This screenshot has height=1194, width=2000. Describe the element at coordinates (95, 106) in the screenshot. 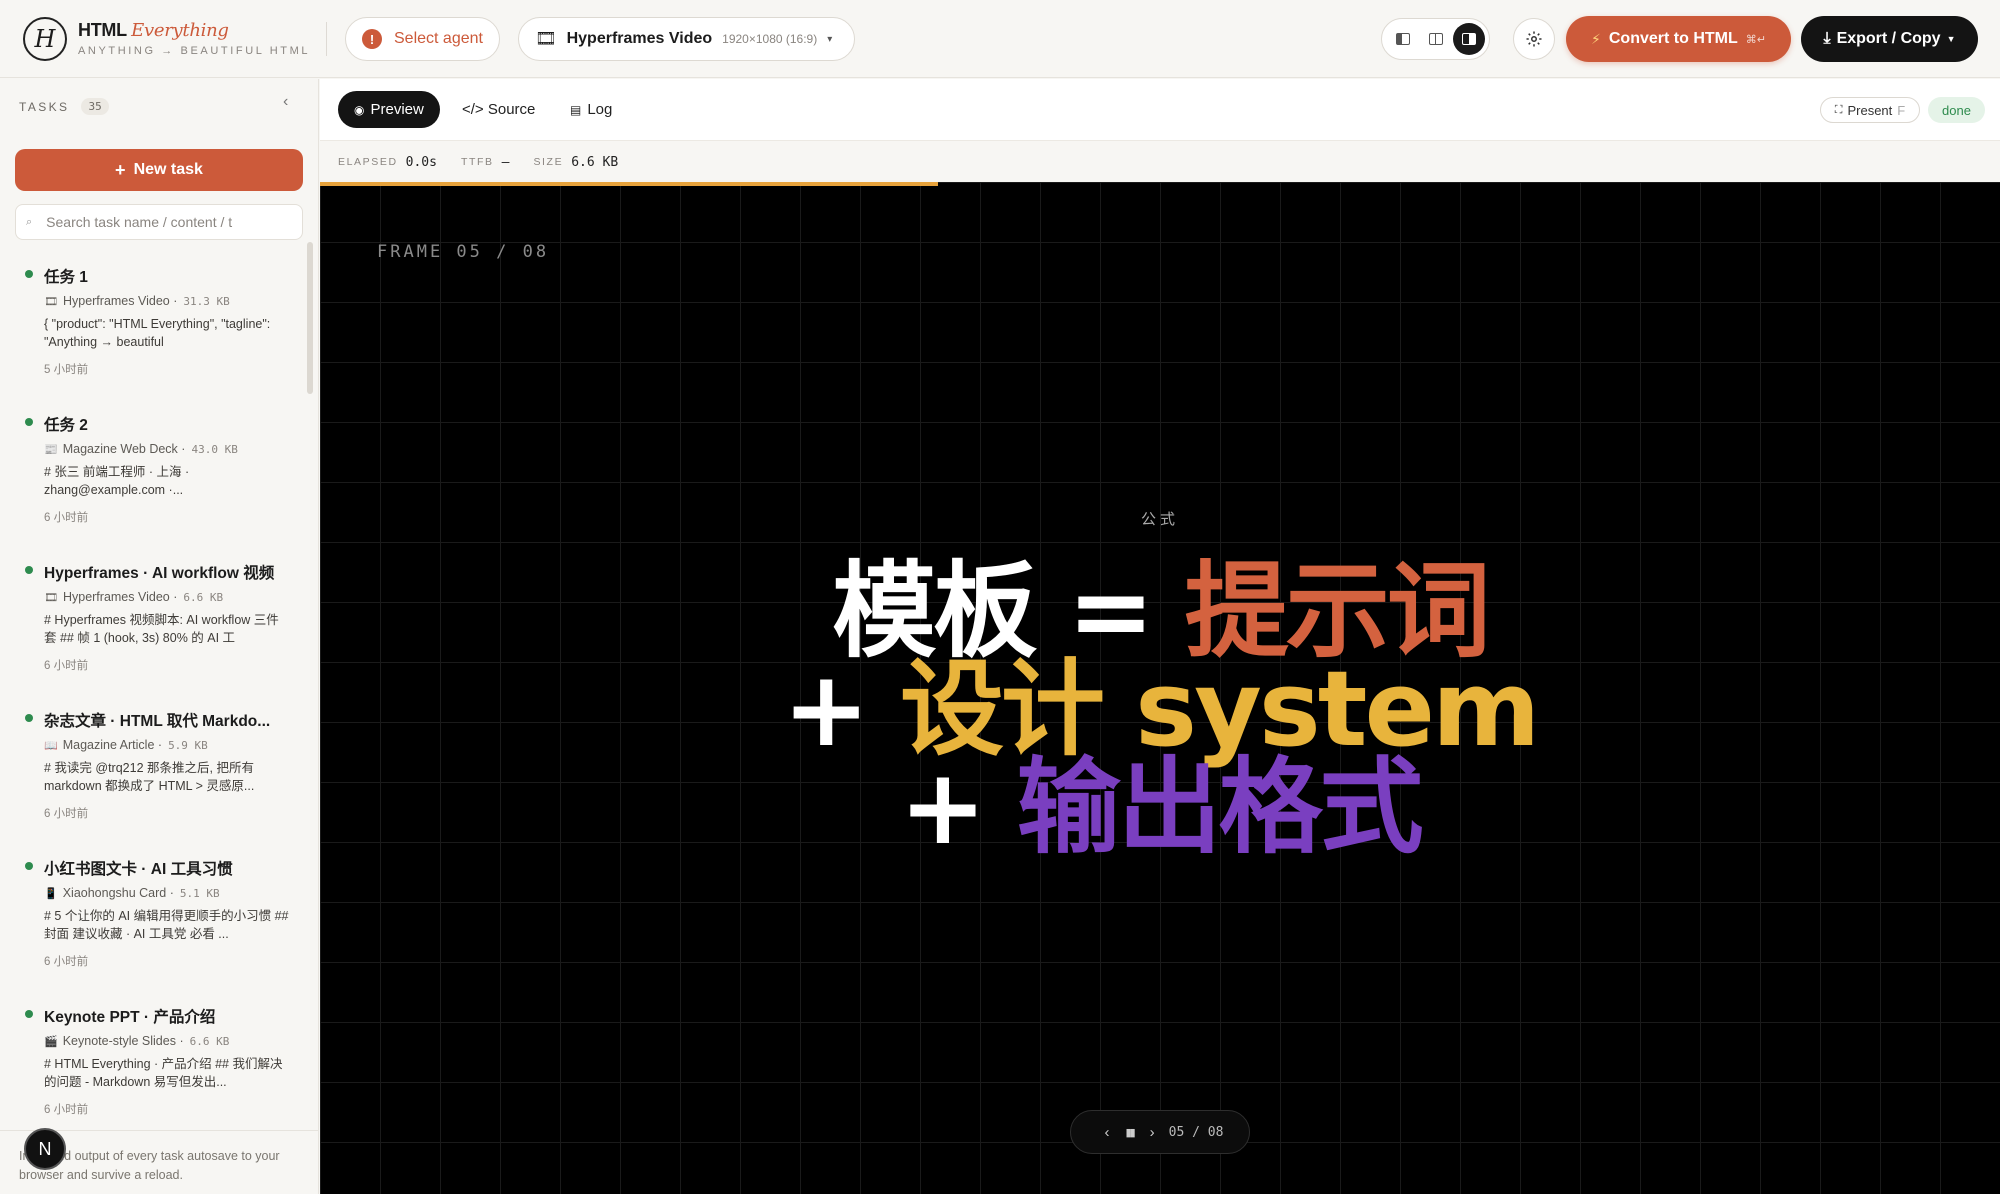

I see `tasks-count-badge: 35` at that location.